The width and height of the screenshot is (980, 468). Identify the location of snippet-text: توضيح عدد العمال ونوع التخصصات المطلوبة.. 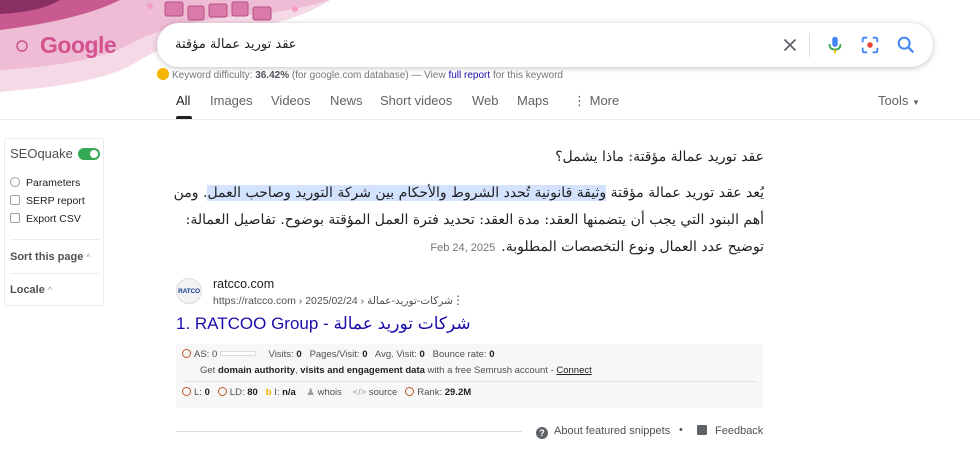
(632, 247).